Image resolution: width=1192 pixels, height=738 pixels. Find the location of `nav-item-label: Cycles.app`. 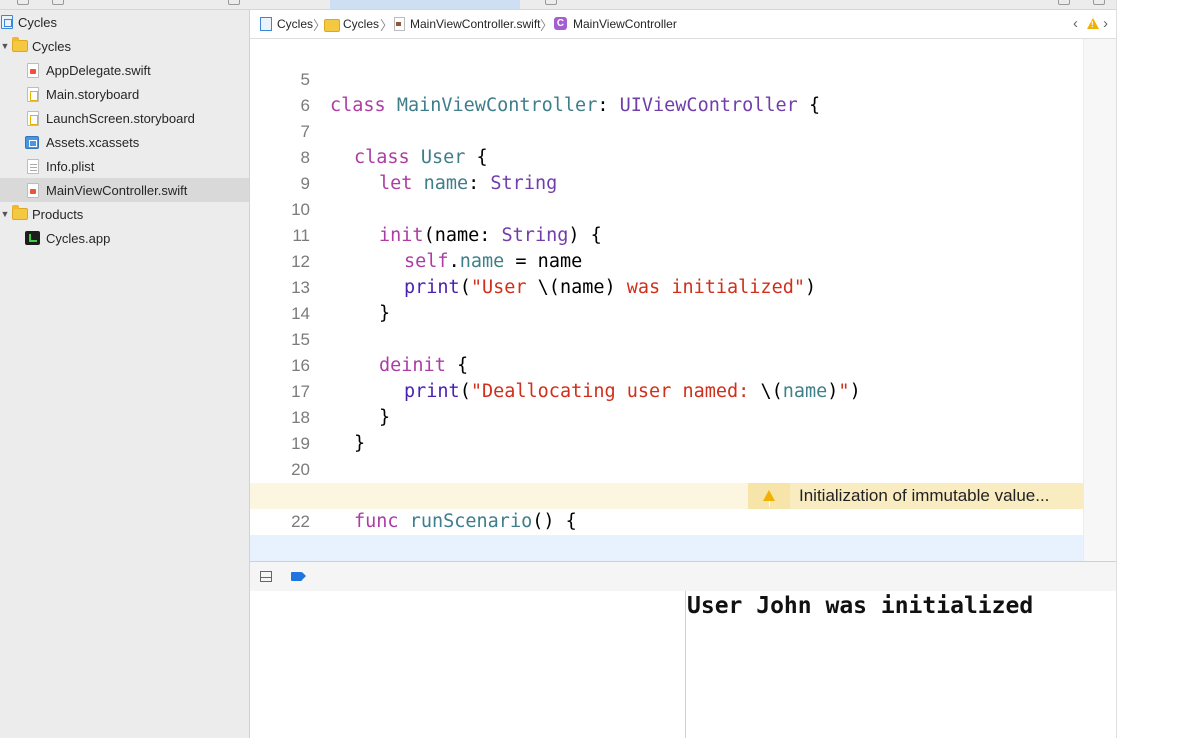

nav-item-label: Cycles.app is located at coordinates (78, 238).